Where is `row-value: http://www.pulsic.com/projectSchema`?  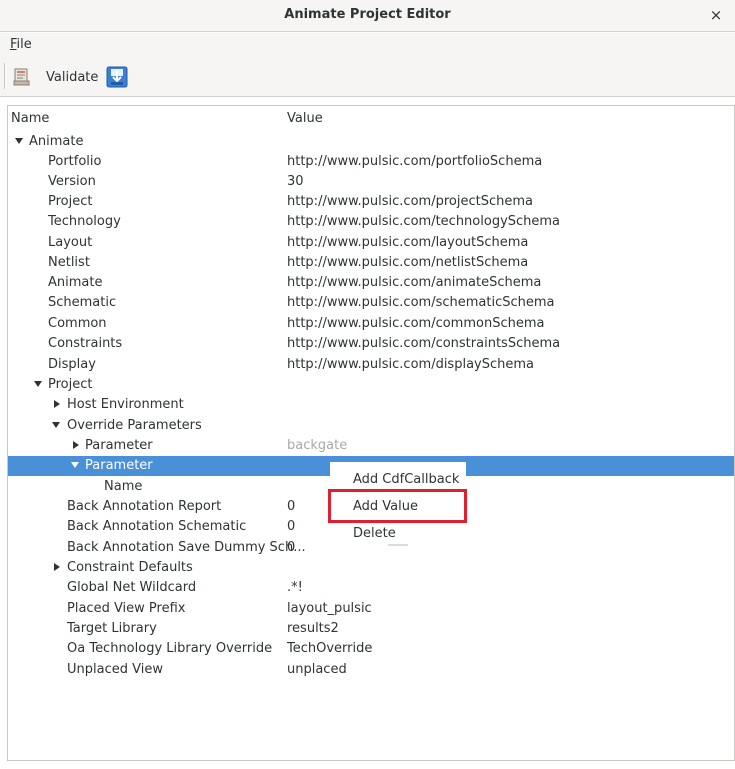
row-value: http://www.pulsic.com/projectSchema is located at coordinates (410, 201).